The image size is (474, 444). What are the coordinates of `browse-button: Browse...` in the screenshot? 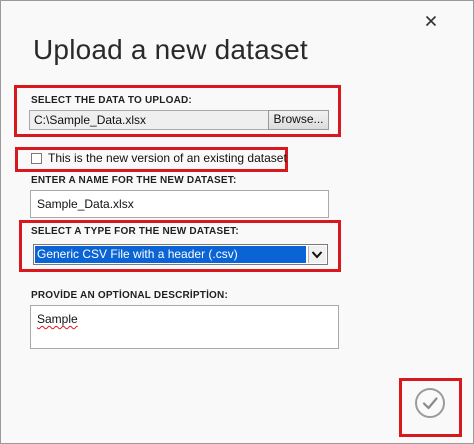 It's located at (298, 120).